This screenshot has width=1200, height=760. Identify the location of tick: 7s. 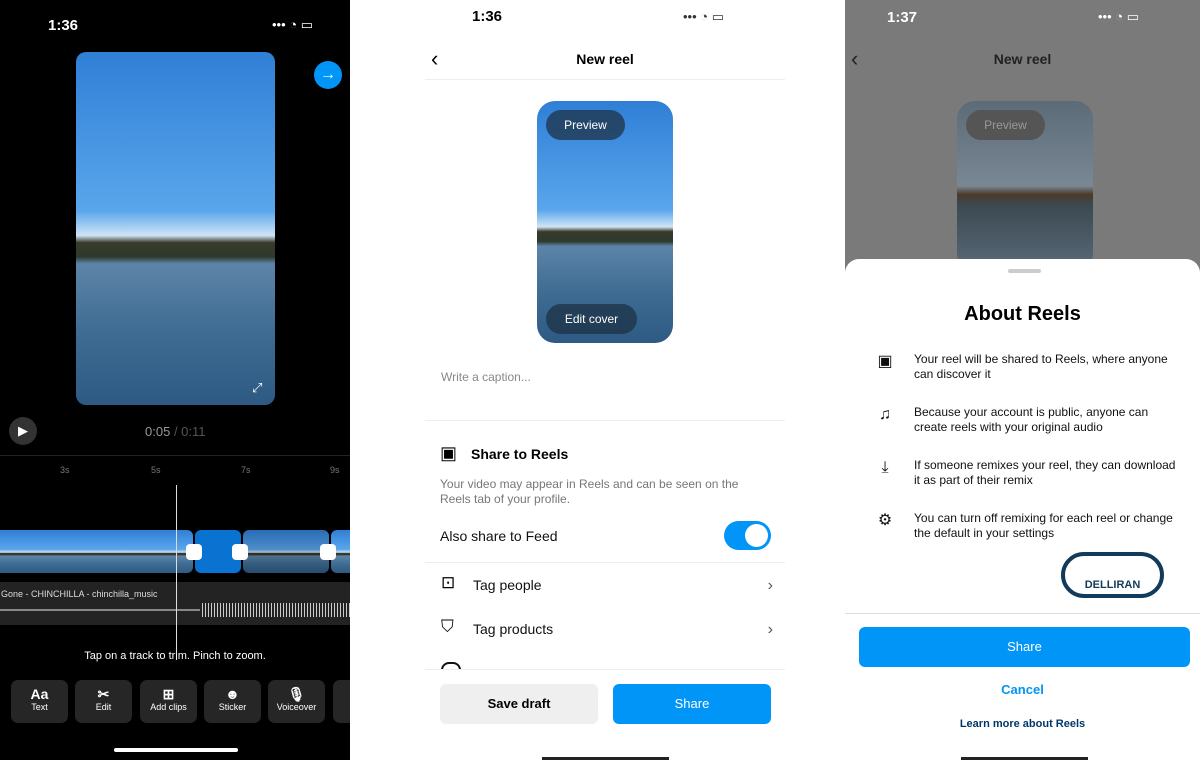
(246, 470).